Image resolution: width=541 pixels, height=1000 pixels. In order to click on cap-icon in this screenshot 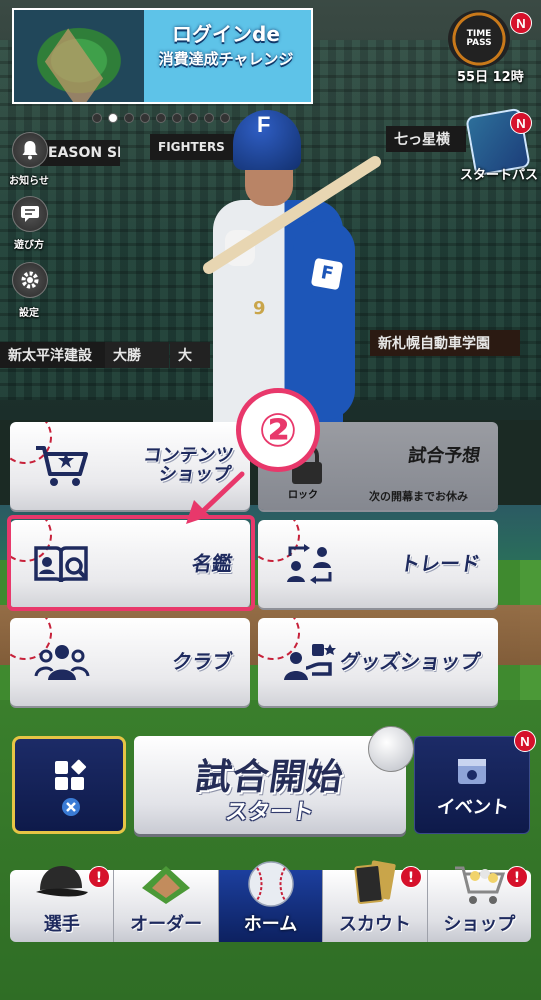, I will do `click(61, 881)`.